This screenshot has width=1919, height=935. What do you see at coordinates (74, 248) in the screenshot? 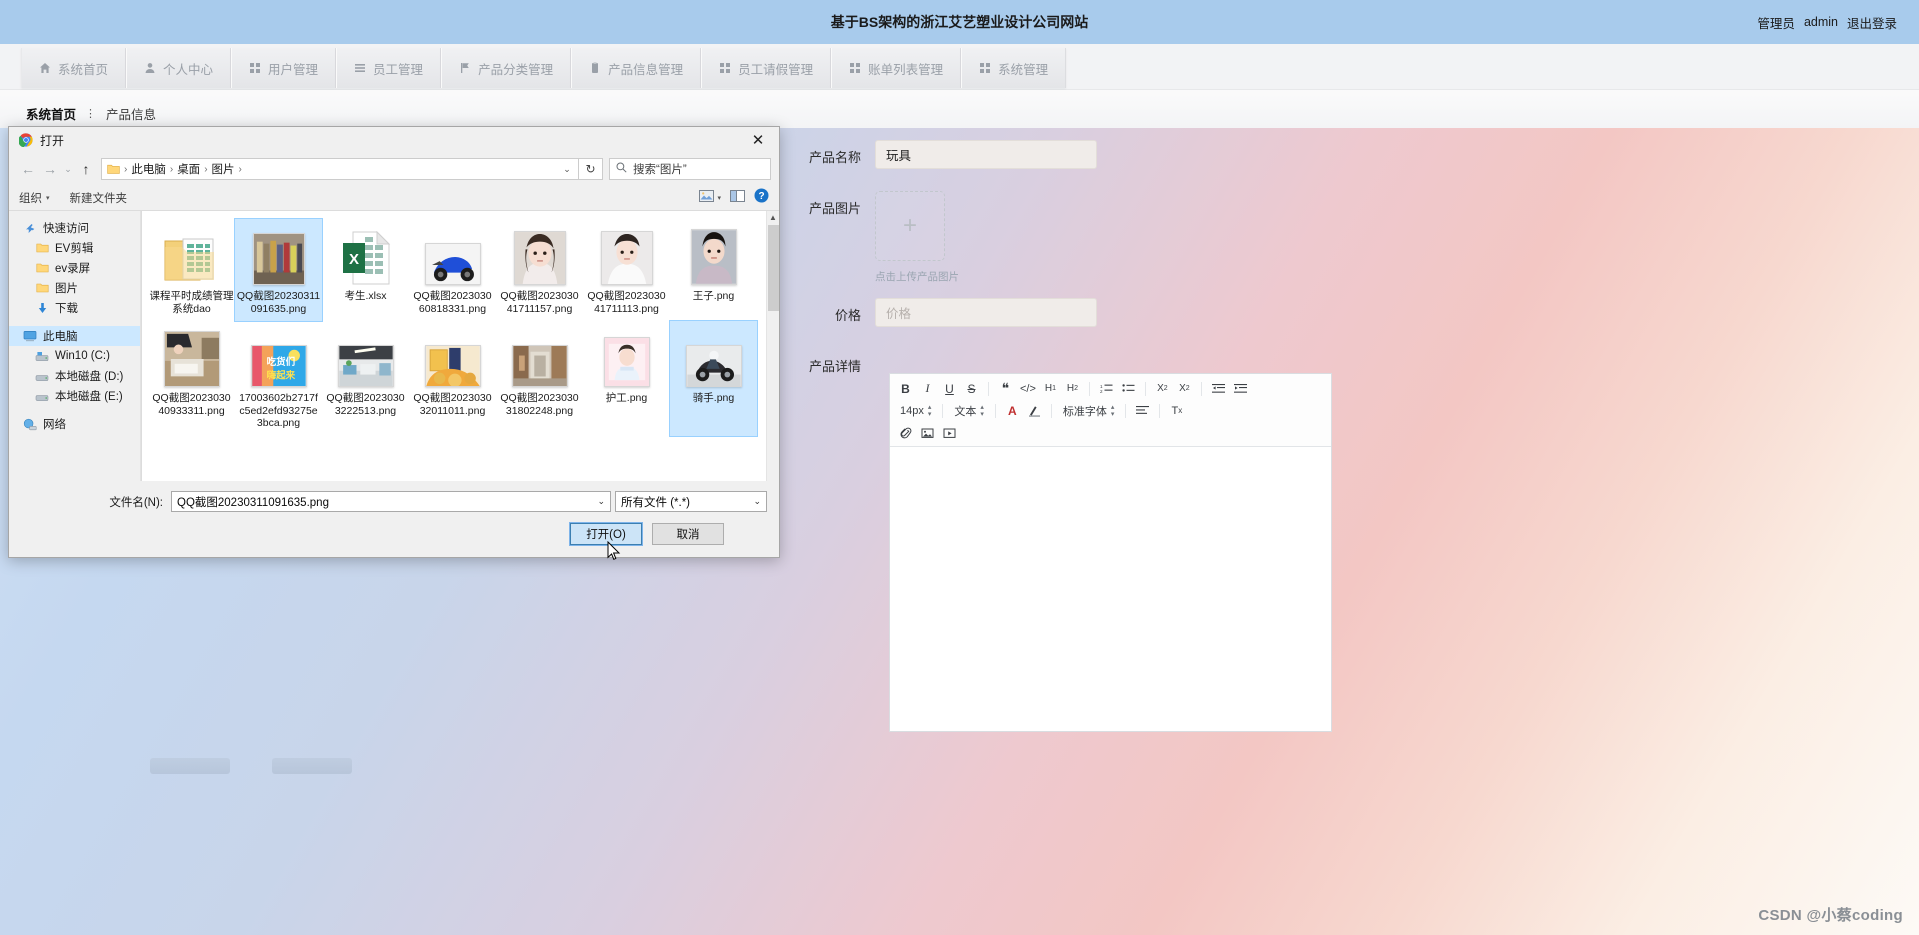
I see `sidebar-item-ev-edit: EV剪辑` at bounding box center [74, 248].